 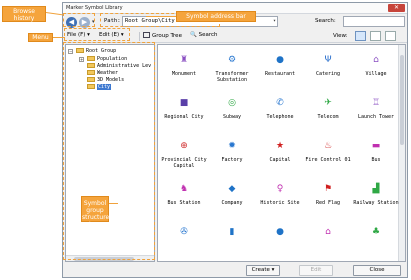 I want to click on callout-group-tree: Symbol group structure tree, so click(x=95, y=212).